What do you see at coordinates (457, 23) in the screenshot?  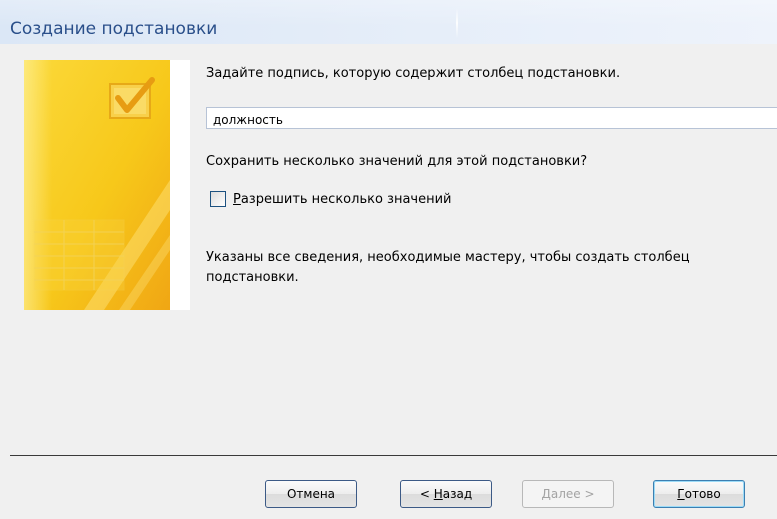 I see `title-bar-separator` at bounding box center [457, 23].